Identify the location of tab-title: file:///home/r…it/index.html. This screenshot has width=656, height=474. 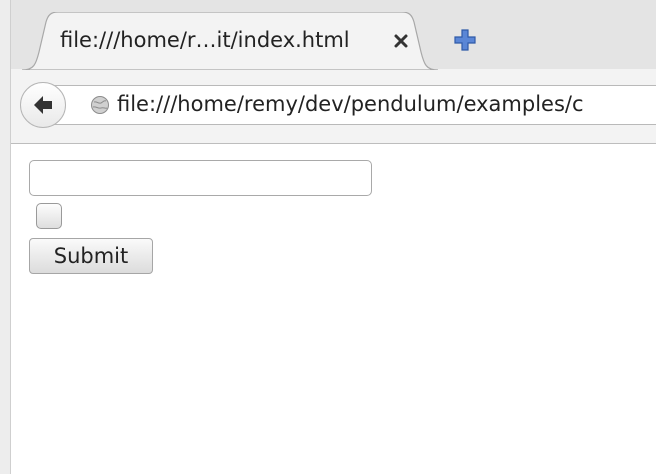
(205, 40).